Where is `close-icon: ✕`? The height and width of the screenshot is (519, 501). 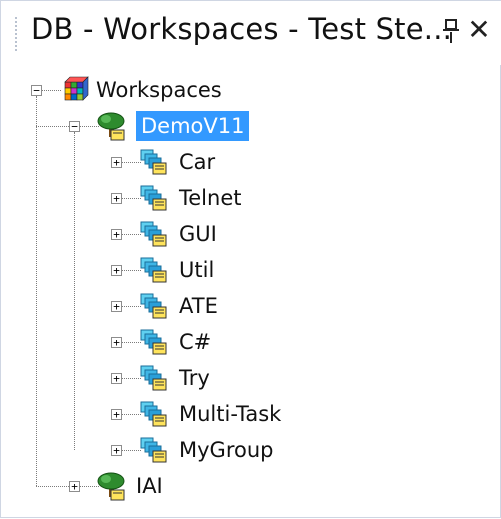
close-icon: ✕ is located at coordinates (479, 30).